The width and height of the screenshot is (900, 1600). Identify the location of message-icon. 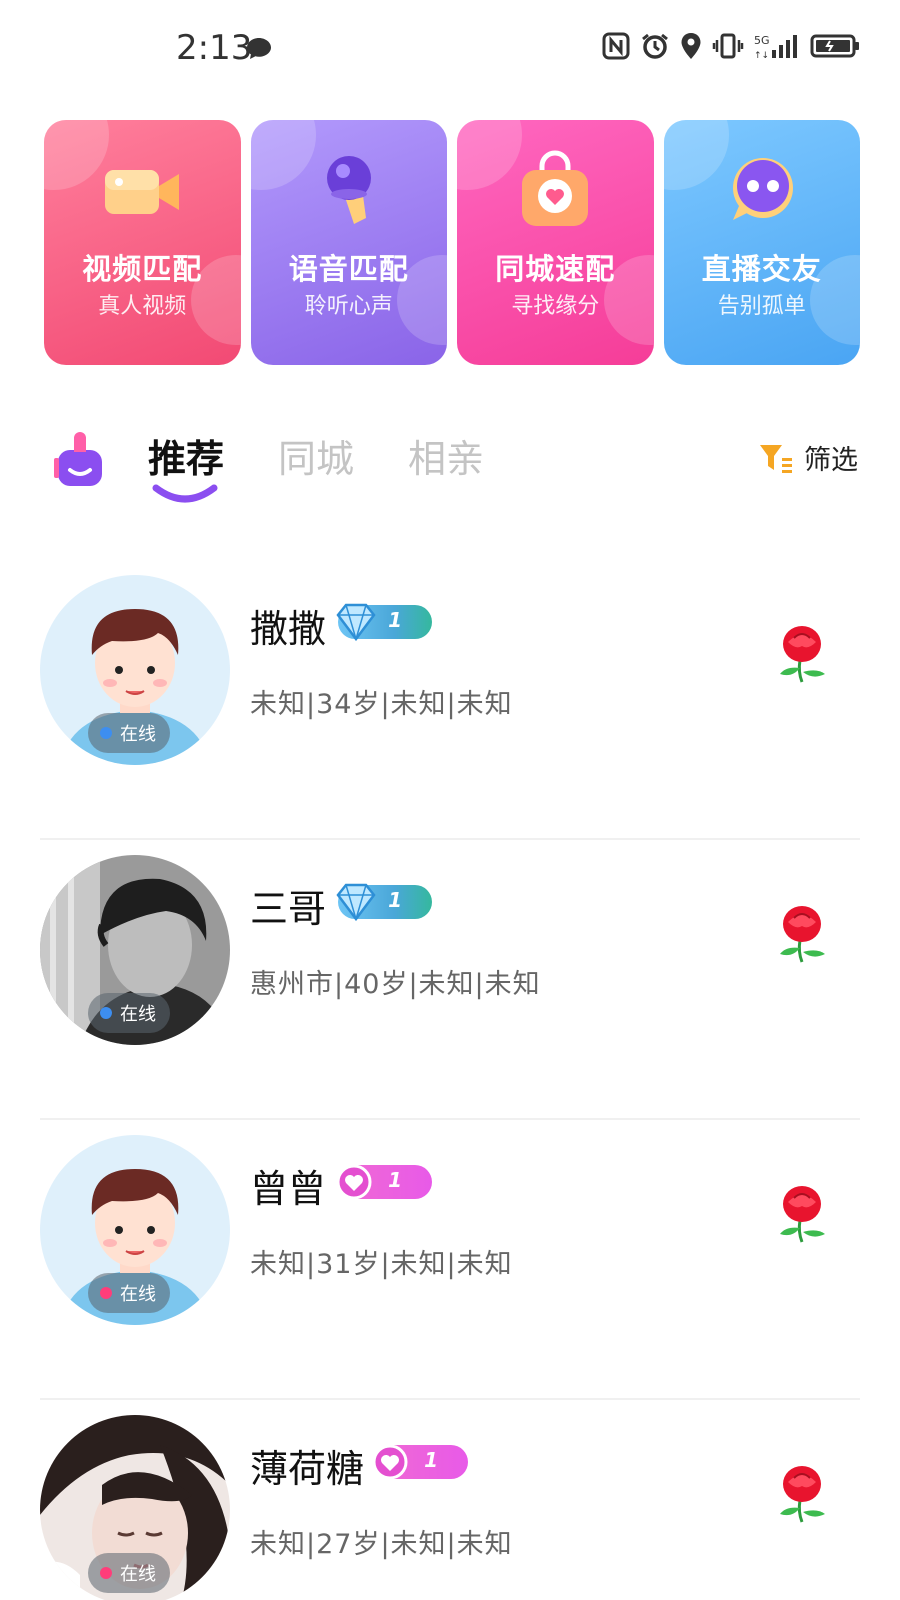
(259, 50).